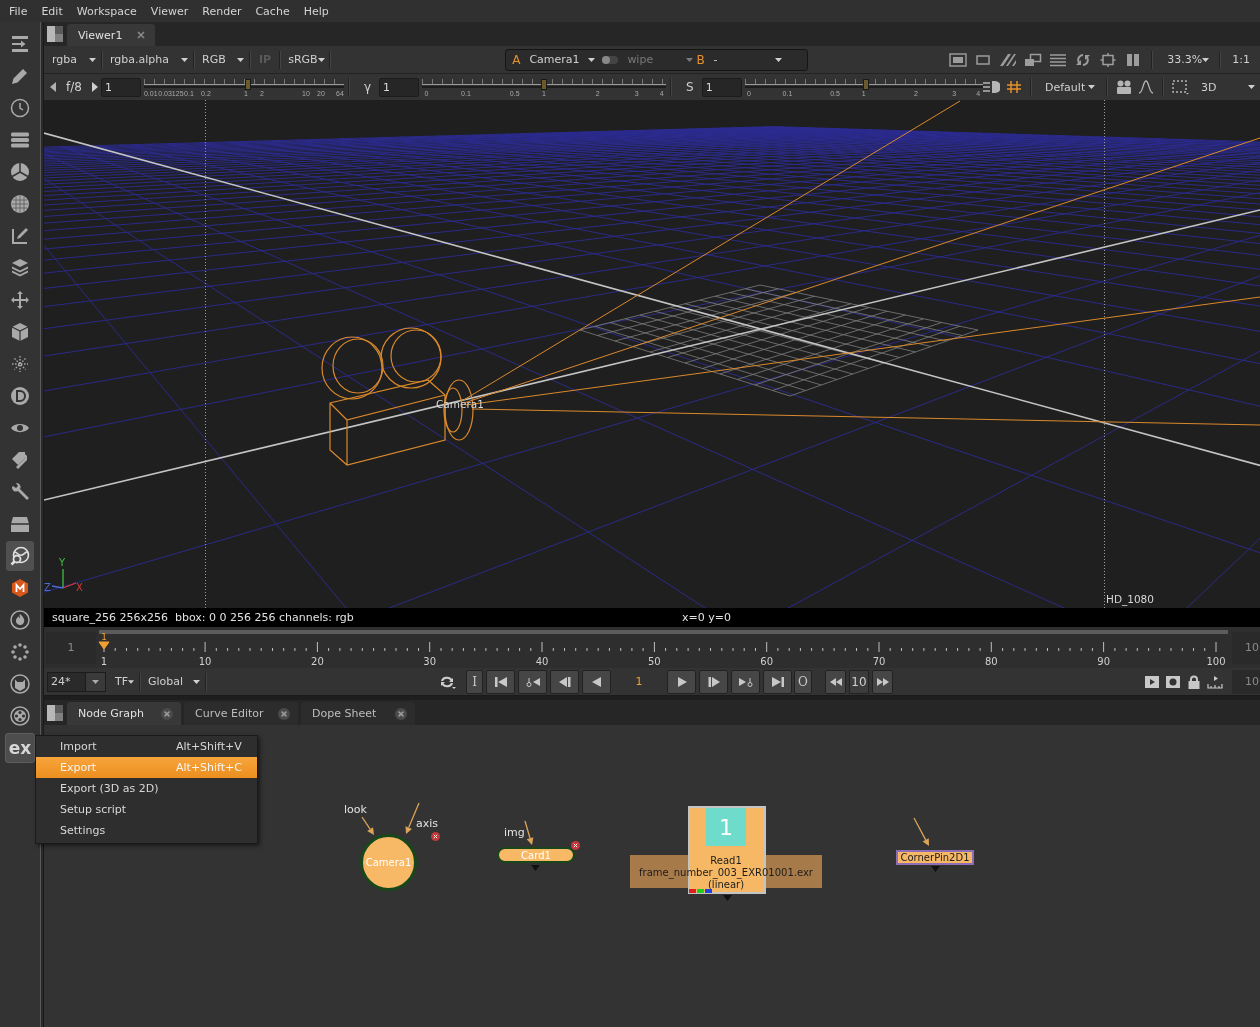 This screenshot has width=1260, height=1027. What do you see at coordinates (222, 59) in the screenshot?
I see `display-channels-dropdown: RGB` at bounding box center [222, 59].